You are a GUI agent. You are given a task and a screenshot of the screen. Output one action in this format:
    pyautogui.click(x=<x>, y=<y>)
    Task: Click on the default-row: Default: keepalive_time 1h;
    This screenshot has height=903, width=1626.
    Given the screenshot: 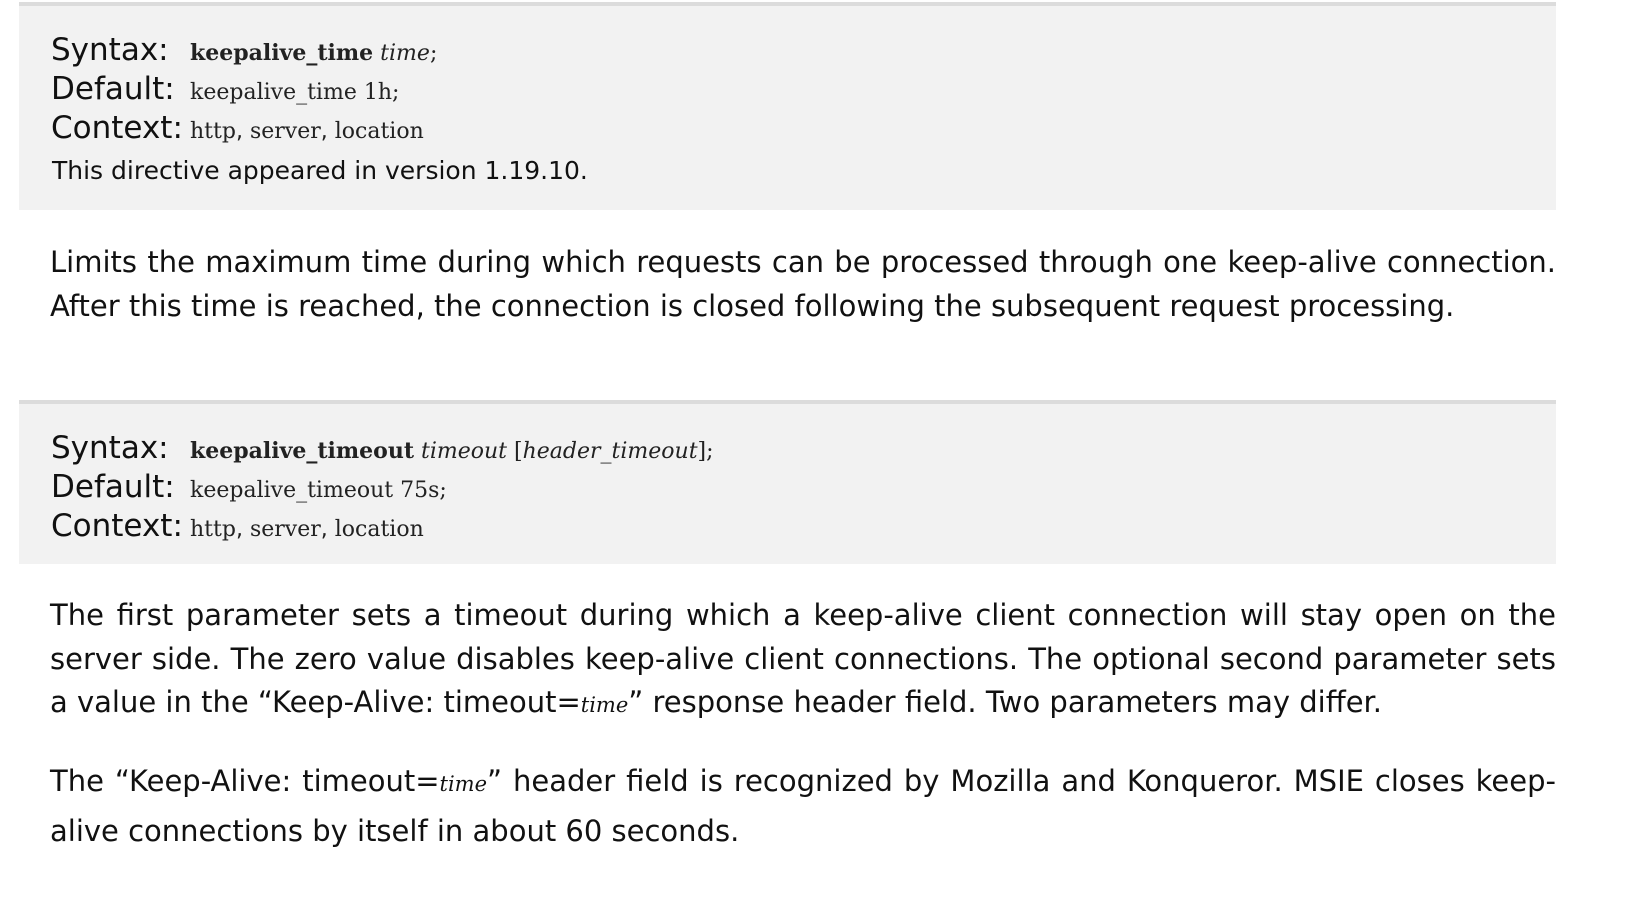 What is the action you would take?
    pyautogui.click(x=225, y=90)
    